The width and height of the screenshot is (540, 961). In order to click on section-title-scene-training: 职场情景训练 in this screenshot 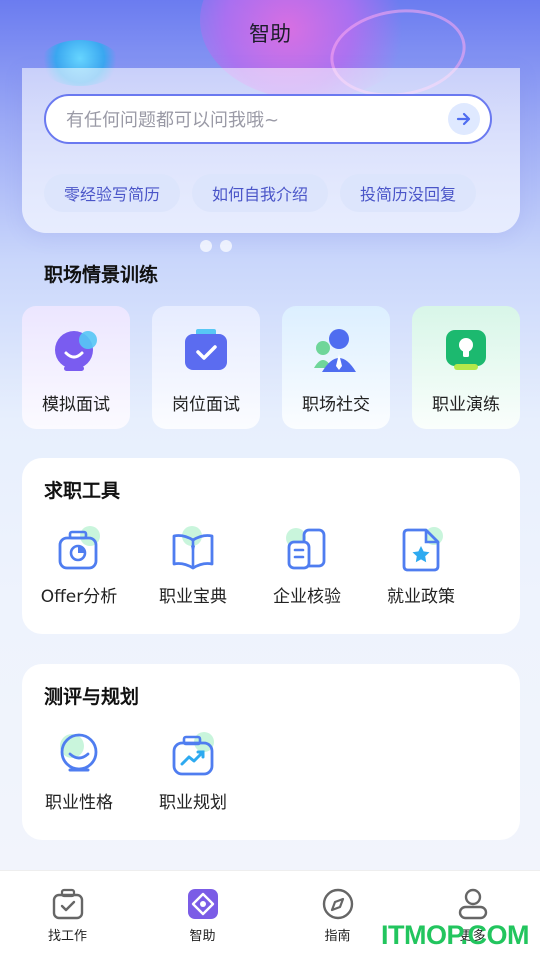, I will do `click(101, 275)`.